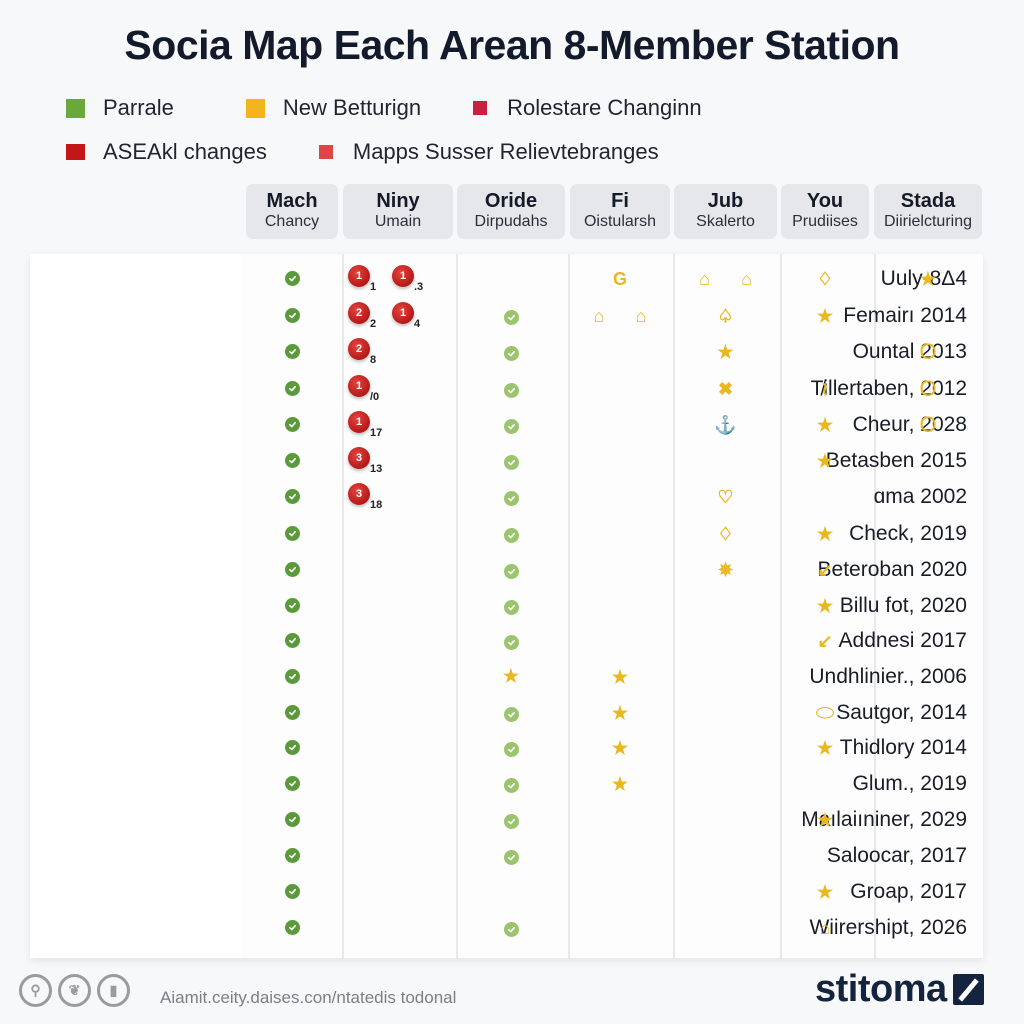  Describe the element at coordinates (905, 315) in the screenshot. I see `row-label: Femairı 2014` at that location.